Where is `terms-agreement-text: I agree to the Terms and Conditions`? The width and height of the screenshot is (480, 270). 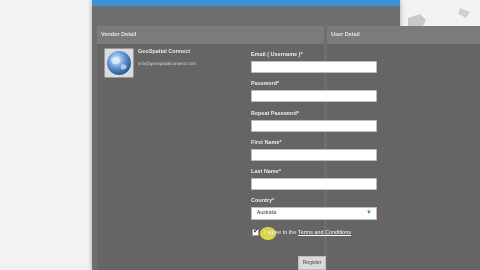
terms-agreement-text: I agree to the Terms and Conditions is located at coordinates (307, 233).